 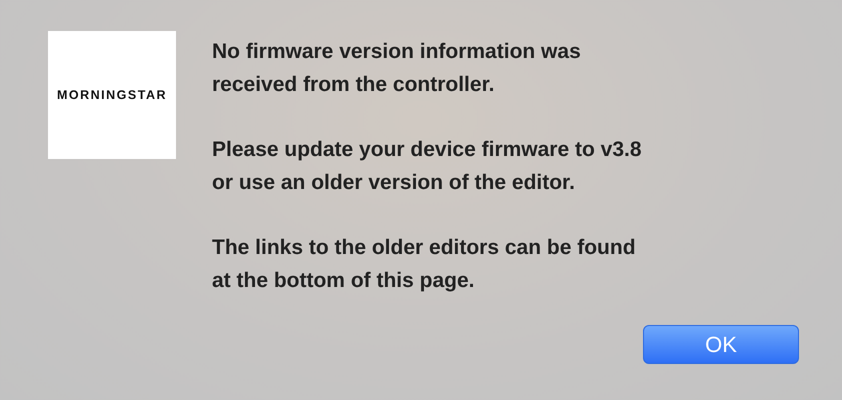 I want to click on ok-button: OK, so click(x=721, y=344).